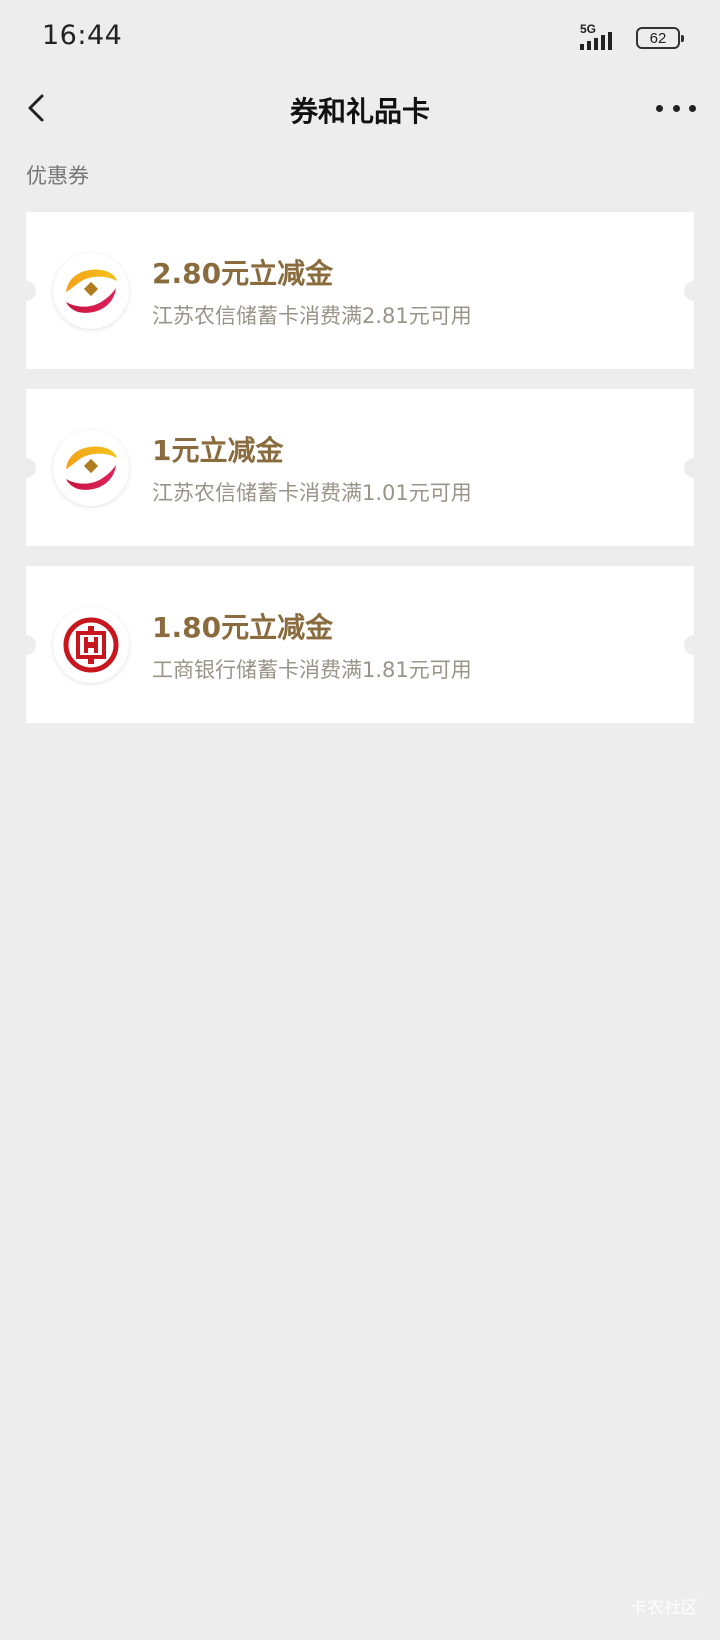 The width and height of the screenshot is (720, 1640). I want to click on coupon-condition: 江苏农信储蓄卡消费满2.81元可用, so click(312, 316).